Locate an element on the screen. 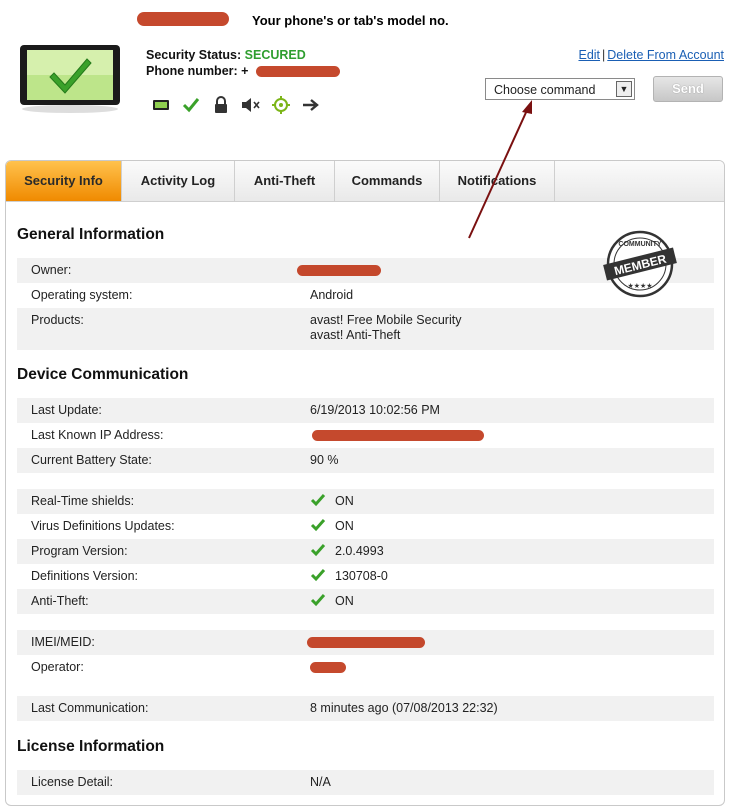 This screenshot has width=736, height=811. security-status: Security Status: SECURED is located at coordinates (226, 55).